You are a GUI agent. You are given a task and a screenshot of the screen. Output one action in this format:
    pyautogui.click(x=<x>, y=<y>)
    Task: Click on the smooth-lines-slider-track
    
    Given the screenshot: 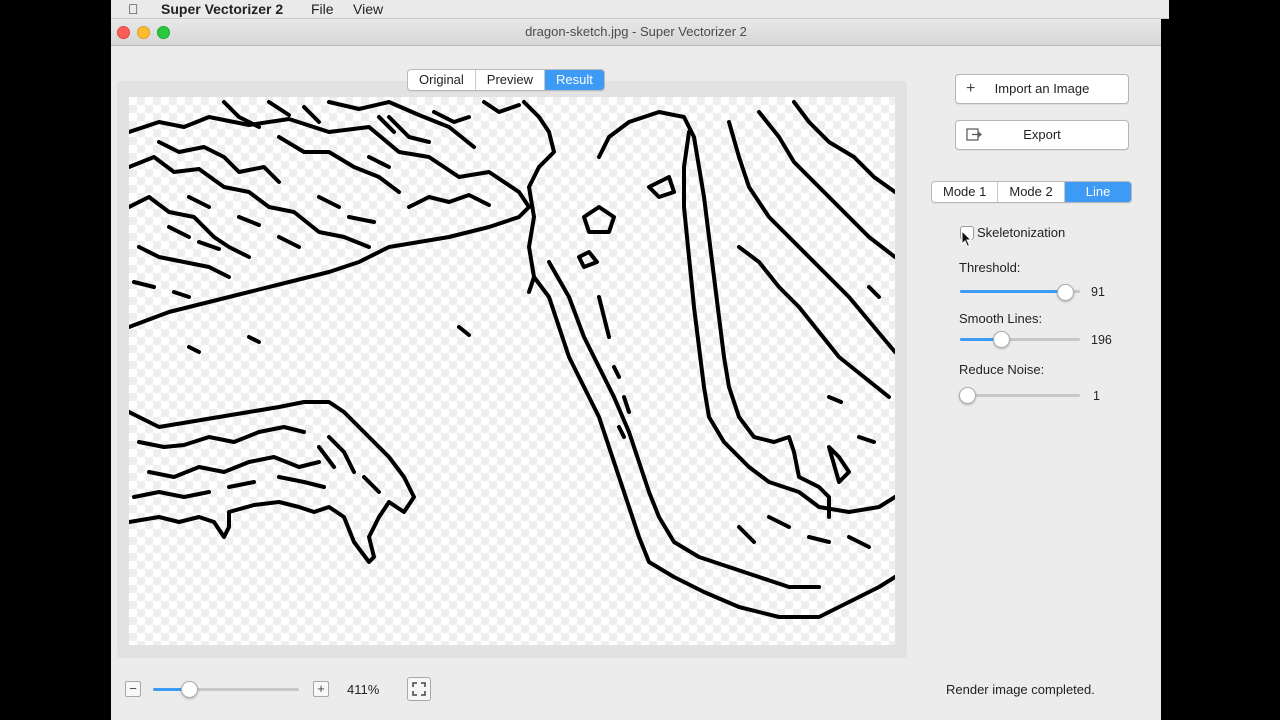 What is the action you would take?
    pyautogui.click(x=1020, y=339)
    